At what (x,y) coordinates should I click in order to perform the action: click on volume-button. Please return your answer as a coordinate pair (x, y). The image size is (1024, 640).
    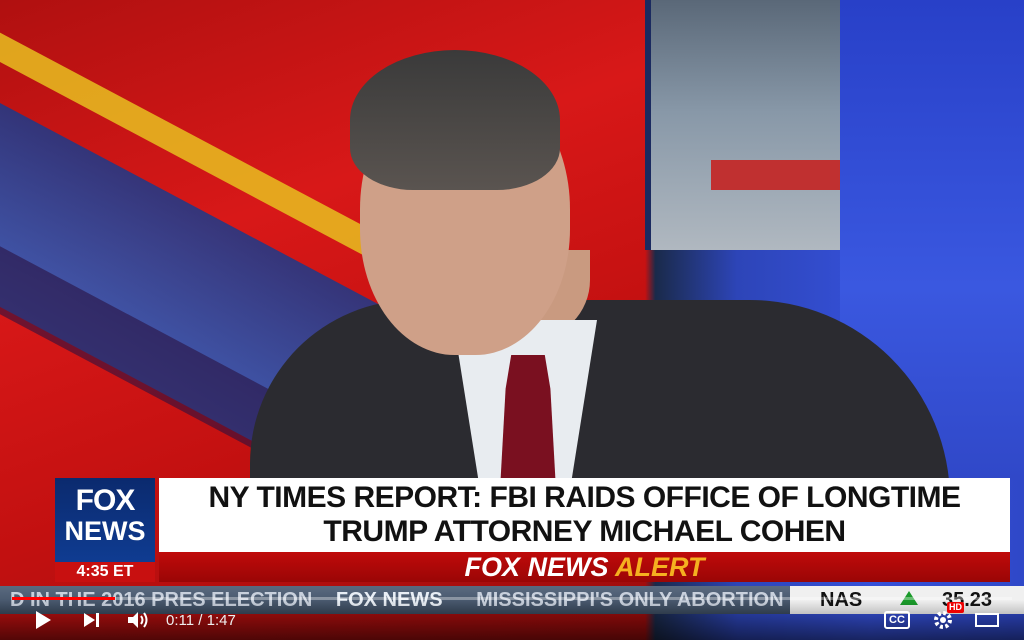
    Looking at the image, I should click on (138, 620).